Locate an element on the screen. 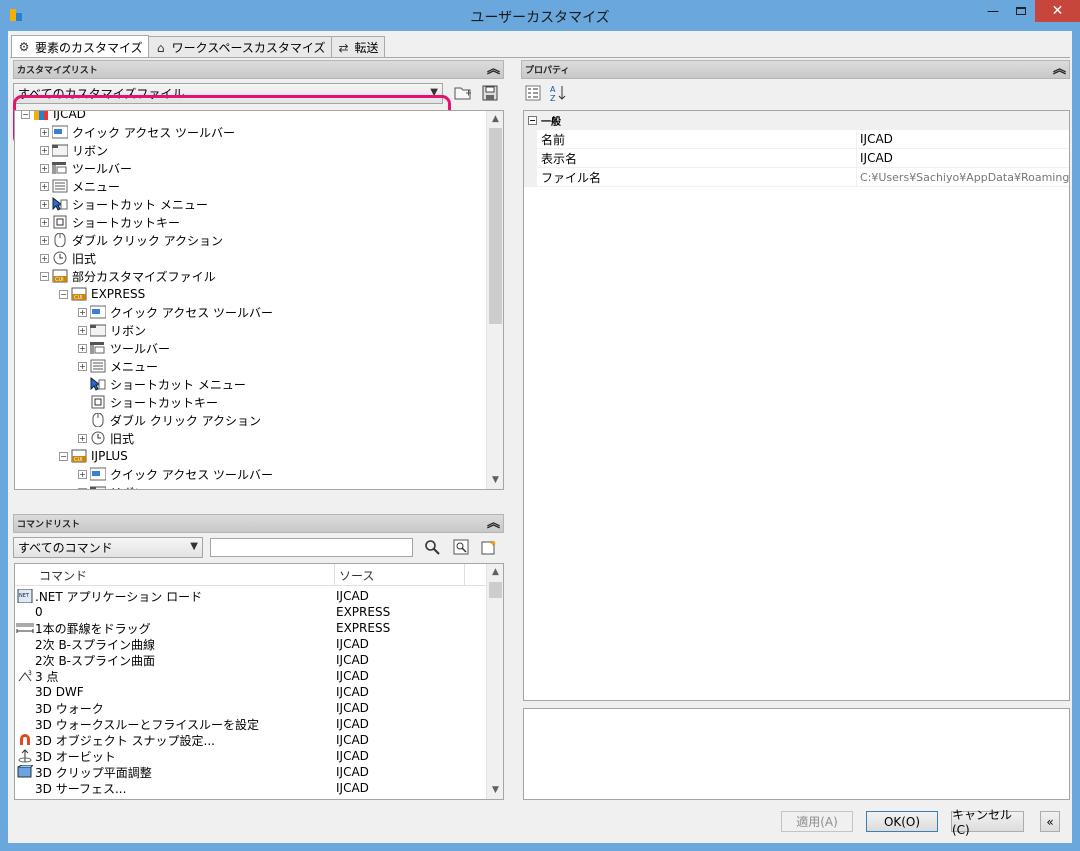 Image resolution: width=1080 pixels, height=851 pixels. command-scrollbar: ▲ ▼ is located at coordinates (494, 681).